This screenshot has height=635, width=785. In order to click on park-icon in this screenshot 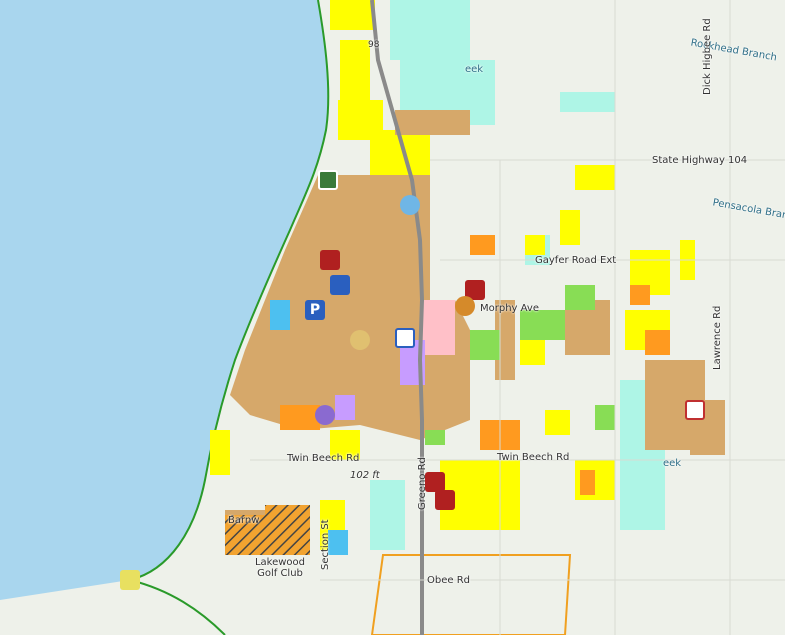, I will do `click(360, 340)`.